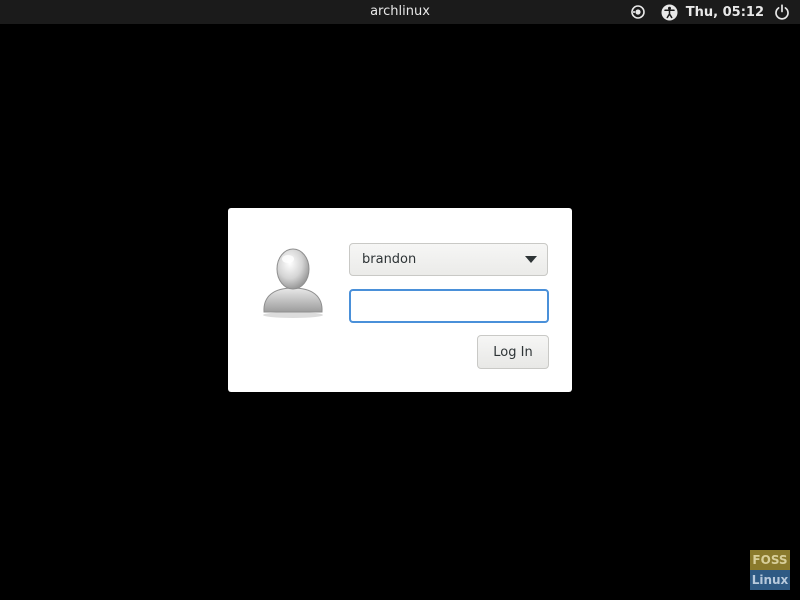 This screenshot has width=800, height=600. I want to click on login-button: Log In, so click(513, 352).